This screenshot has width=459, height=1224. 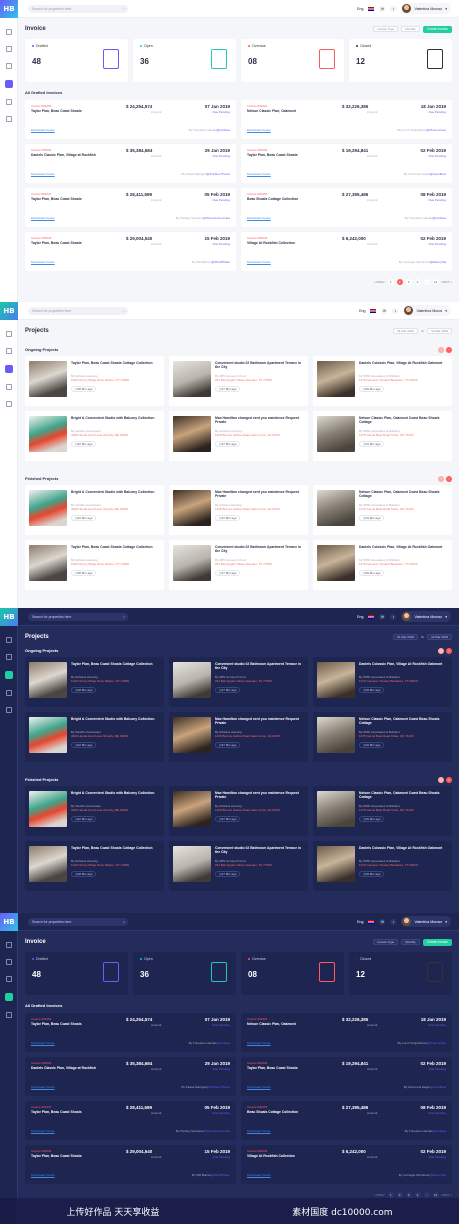 What do you see at coordinates (8, 693) in the screenshot?
I see `invoice-icon` at bounding box center [8, 693].